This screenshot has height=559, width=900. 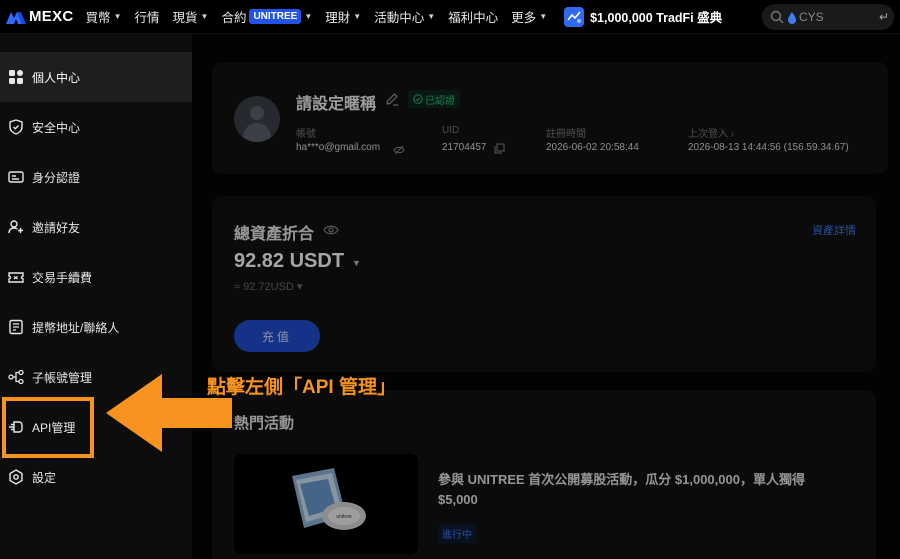 What do you see at coordinates (399, 148) in the screenshot?
I see `eye-off-icon` at bounding box center [399, 148].